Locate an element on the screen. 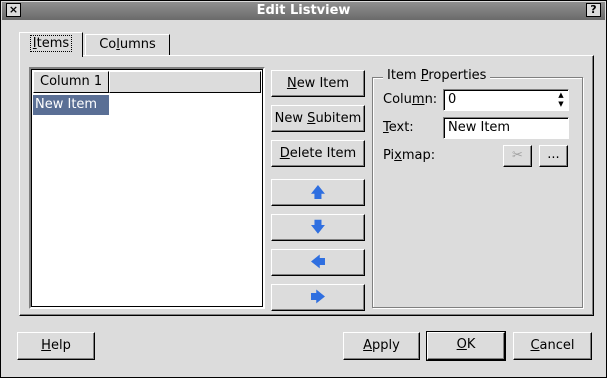  column-spinbox-value: 0 is located at coordinates (452, 99).